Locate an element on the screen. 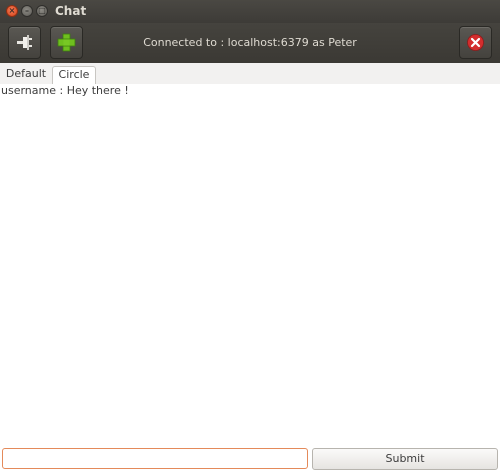  tab-default: Default is located at coordinates (26, 75).